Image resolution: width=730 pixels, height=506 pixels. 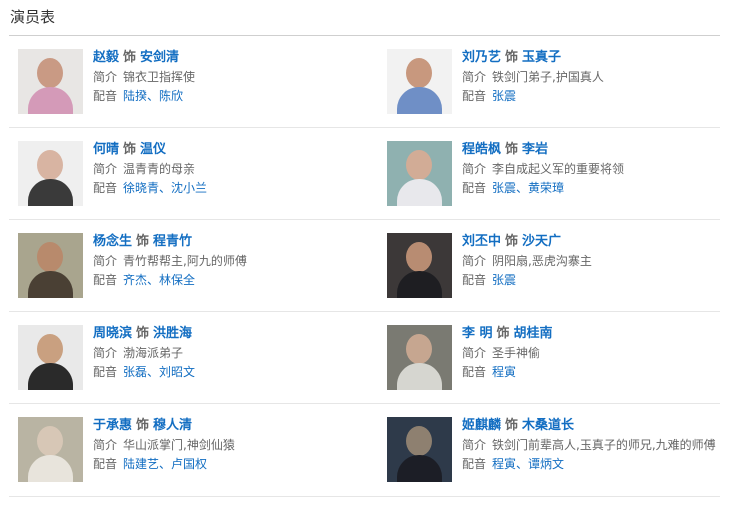 I want to click on cast-info: 程皓枫饰李岩 简介 李自成起义军的重要将领 配音 张震、黄荣璋, so click(x=596, y=169).